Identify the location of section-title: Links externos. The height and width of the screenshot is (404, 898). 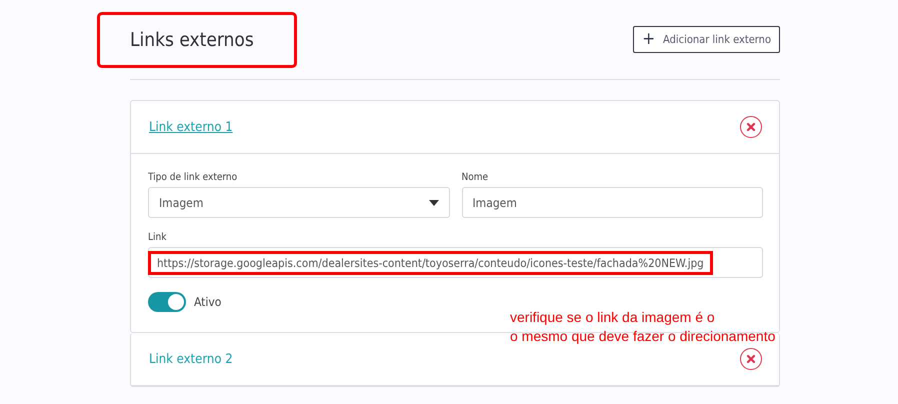
(197, 39).